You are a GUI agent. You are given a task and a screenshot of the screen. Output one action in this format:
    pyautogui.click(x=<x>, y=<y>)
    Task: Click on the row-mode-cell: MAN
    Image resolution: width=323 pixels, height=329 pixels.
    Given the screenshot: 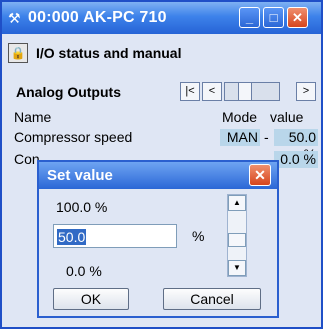 What is the action you would take?
    pyautogui.click(x=240, y=137)
    